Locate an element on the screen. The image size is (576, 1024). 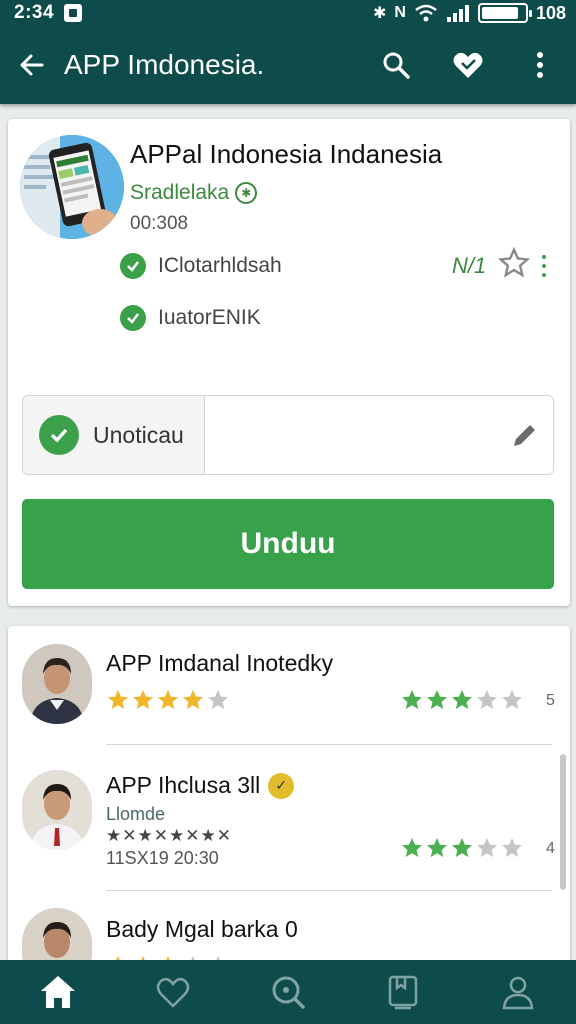
feature-item: IuatorENIK is located at coordinates (190, 318).